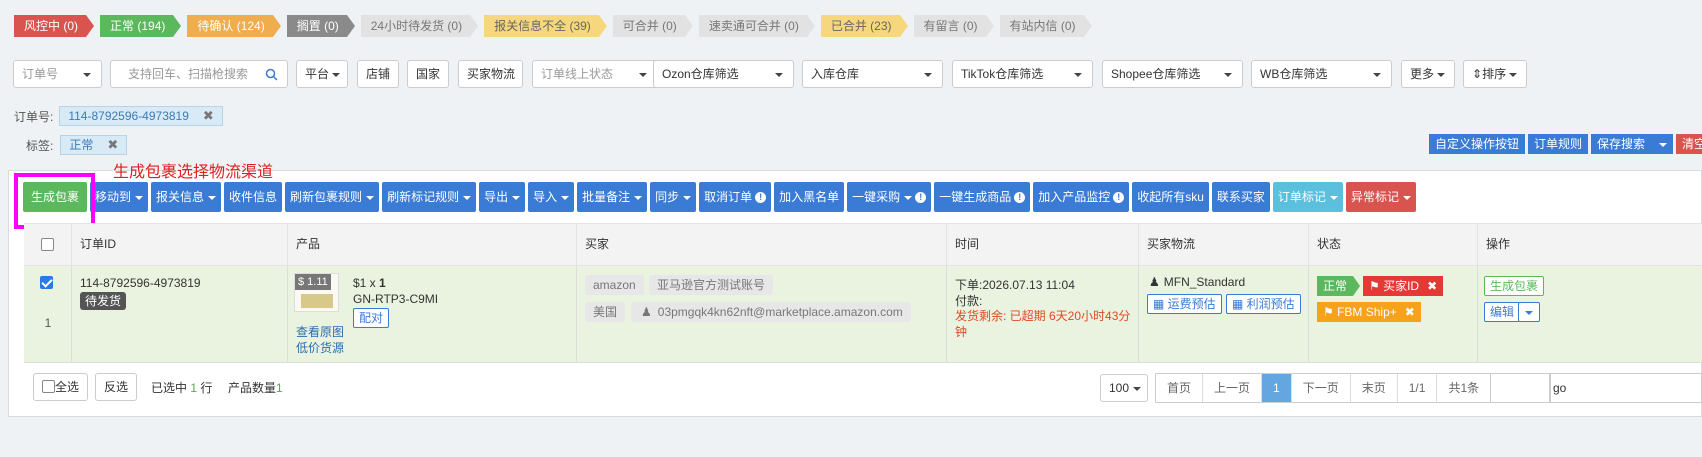 This screenshot has height=457, width=1702. Describe the element at coordinates (94, 145) in the screenshot. I see `tag-chip: 正常 ✖` at that location.